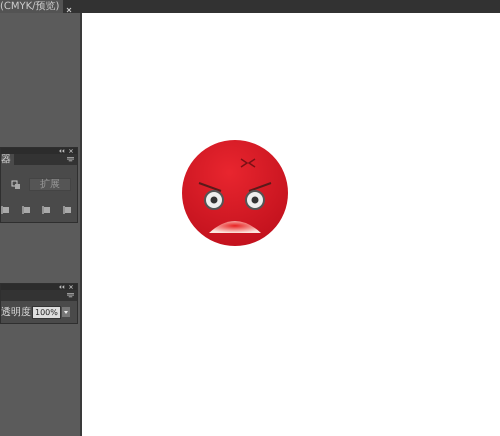 The height and width of the screenshot is (436, 500). Describe the element at coordinates (46, 312) in the screenshot. I see `opacity-field: 100%` at that location.